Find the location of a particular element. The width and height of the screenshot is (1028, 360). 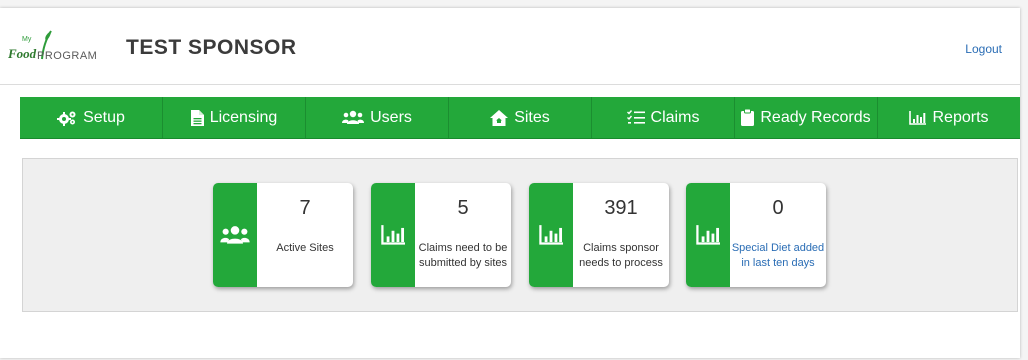

nav-reports: Reports is located at coordinates (949, 117).